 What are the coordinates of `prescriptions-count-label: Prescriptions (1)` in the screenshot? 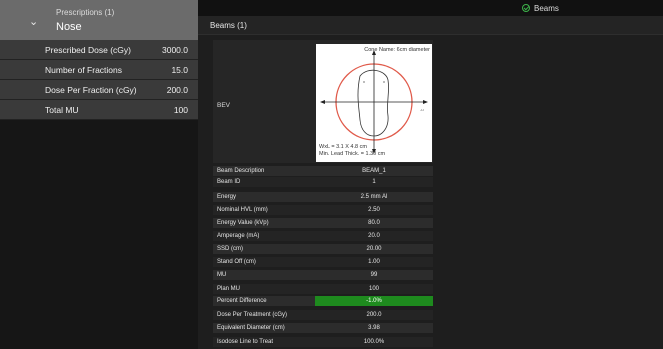 It's located at (85, 12).